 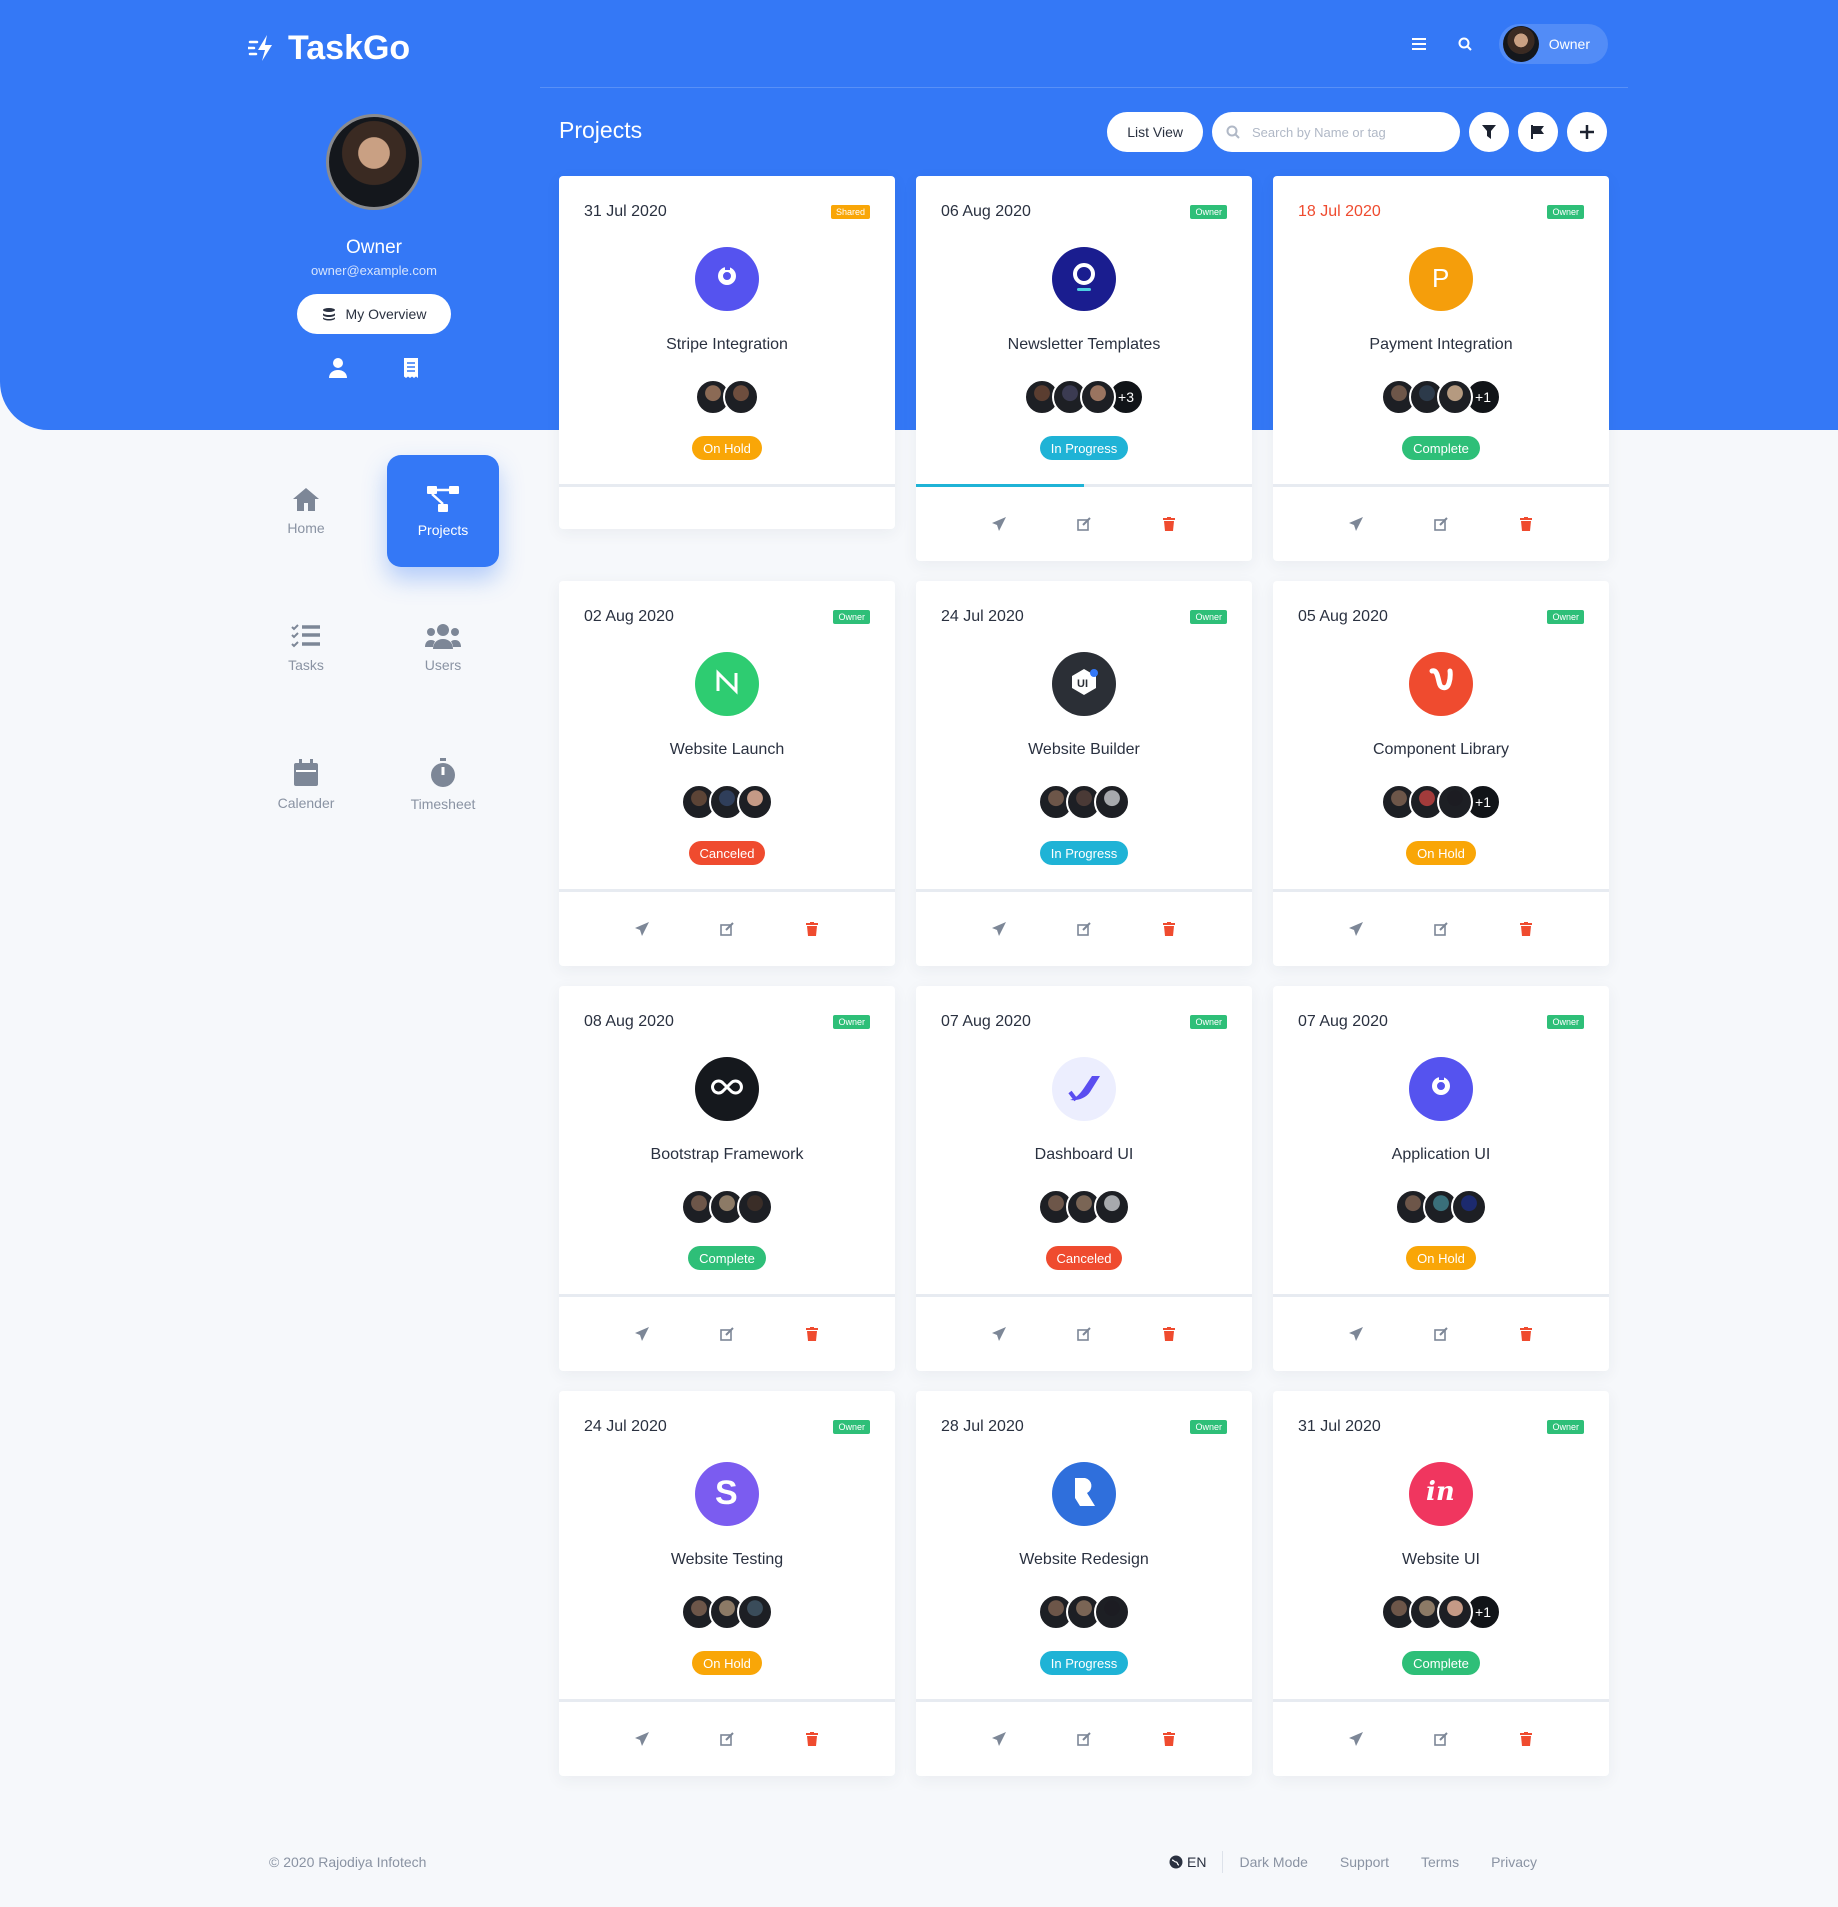 What do you see at coordinates (1514, 1862) in the screenshot?
I see `privacy-link: Privacy` at bounding box center [1514, 1862].